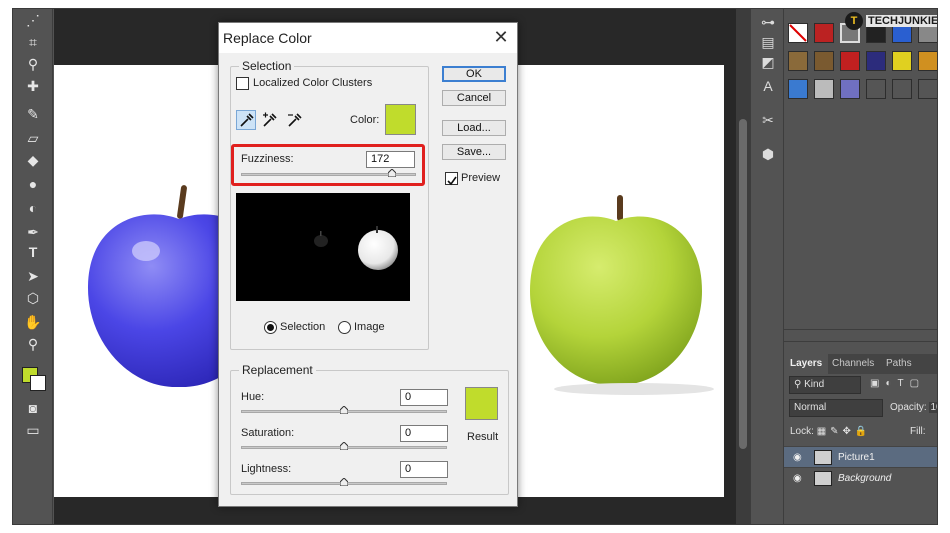 The width and height of the screenshot is (950, 533). I want to click on saturation-input: 0, so click(424, 433).